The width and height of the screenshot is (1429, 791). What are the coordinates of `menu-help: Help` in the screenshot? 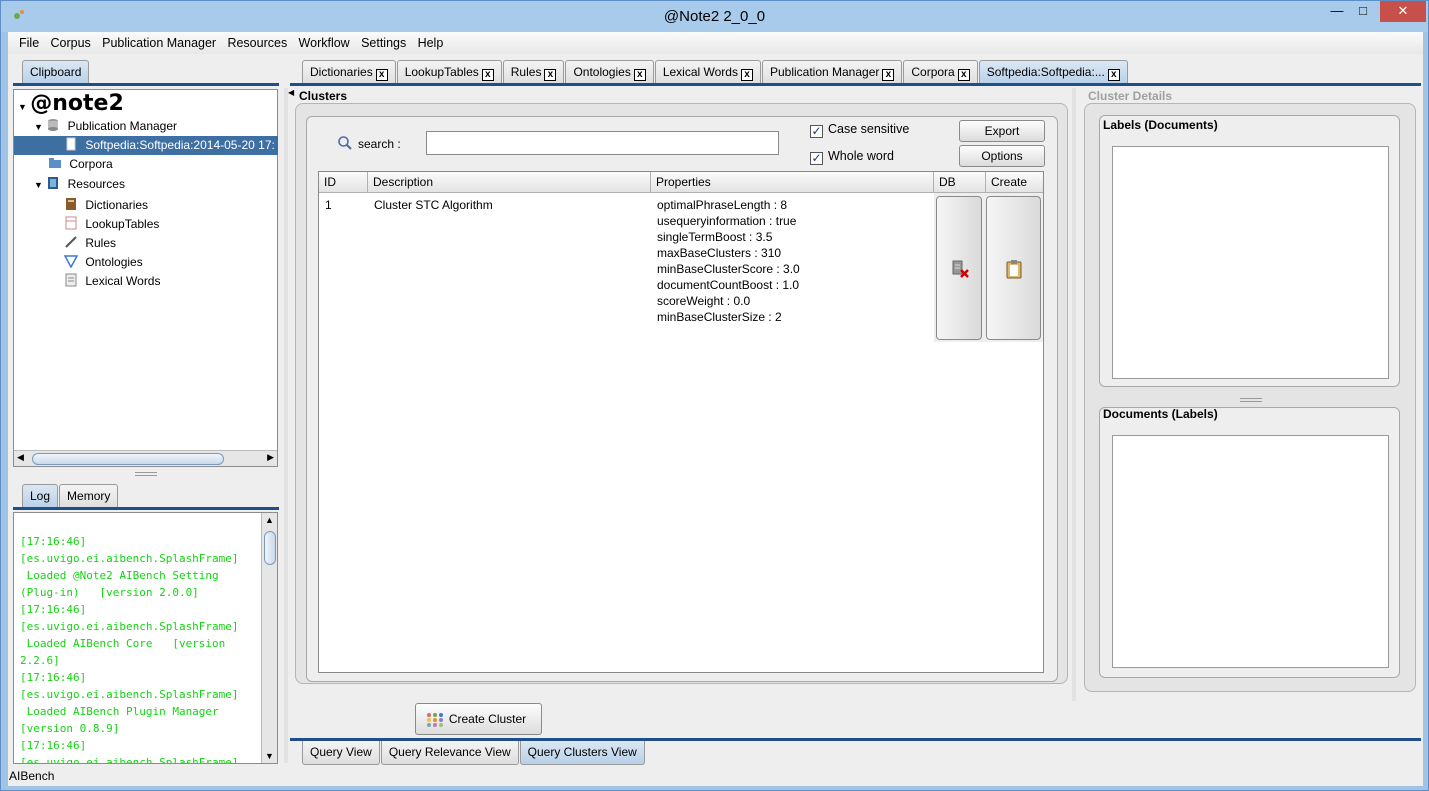 It's located at (431, 41).